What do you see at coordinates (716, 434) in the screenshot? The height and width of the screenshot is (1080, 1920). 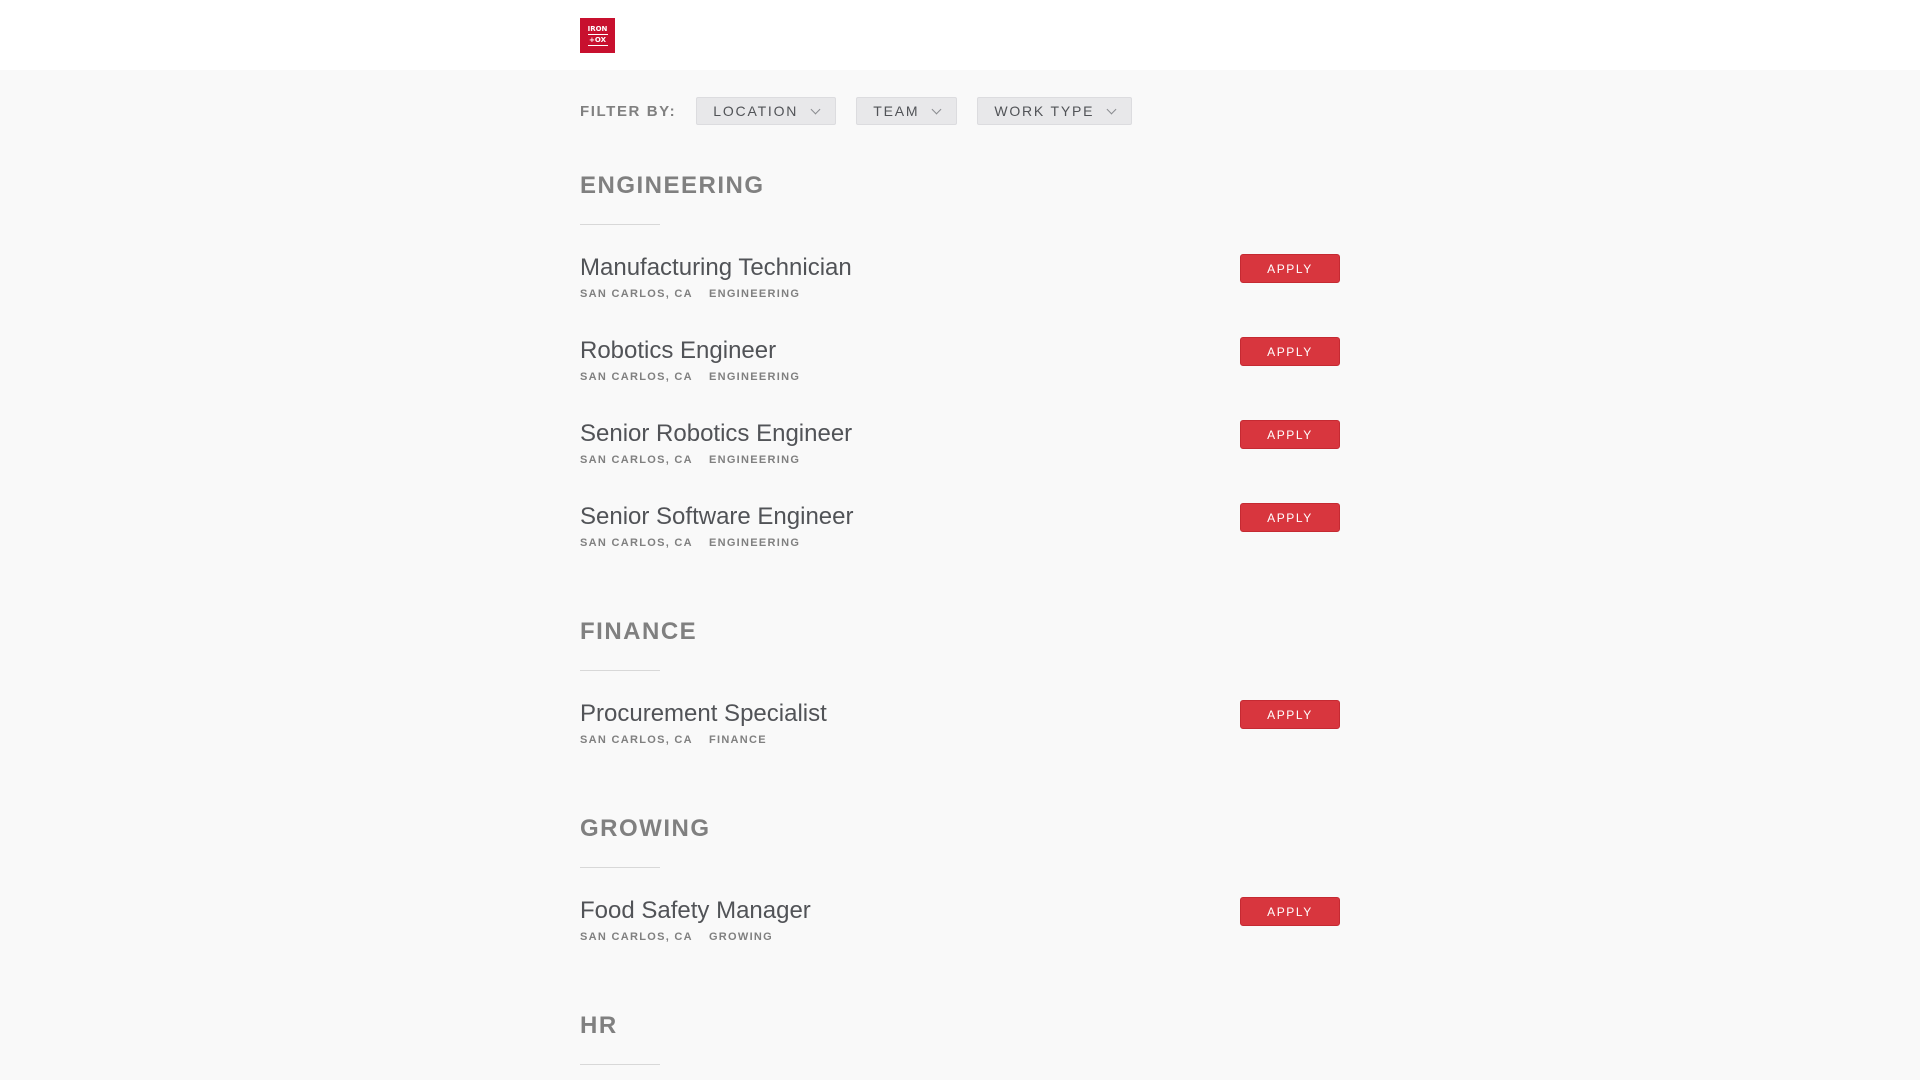 I see `posting-title-link: Senior Robotics Engineer` at bounding box center [716, 434].